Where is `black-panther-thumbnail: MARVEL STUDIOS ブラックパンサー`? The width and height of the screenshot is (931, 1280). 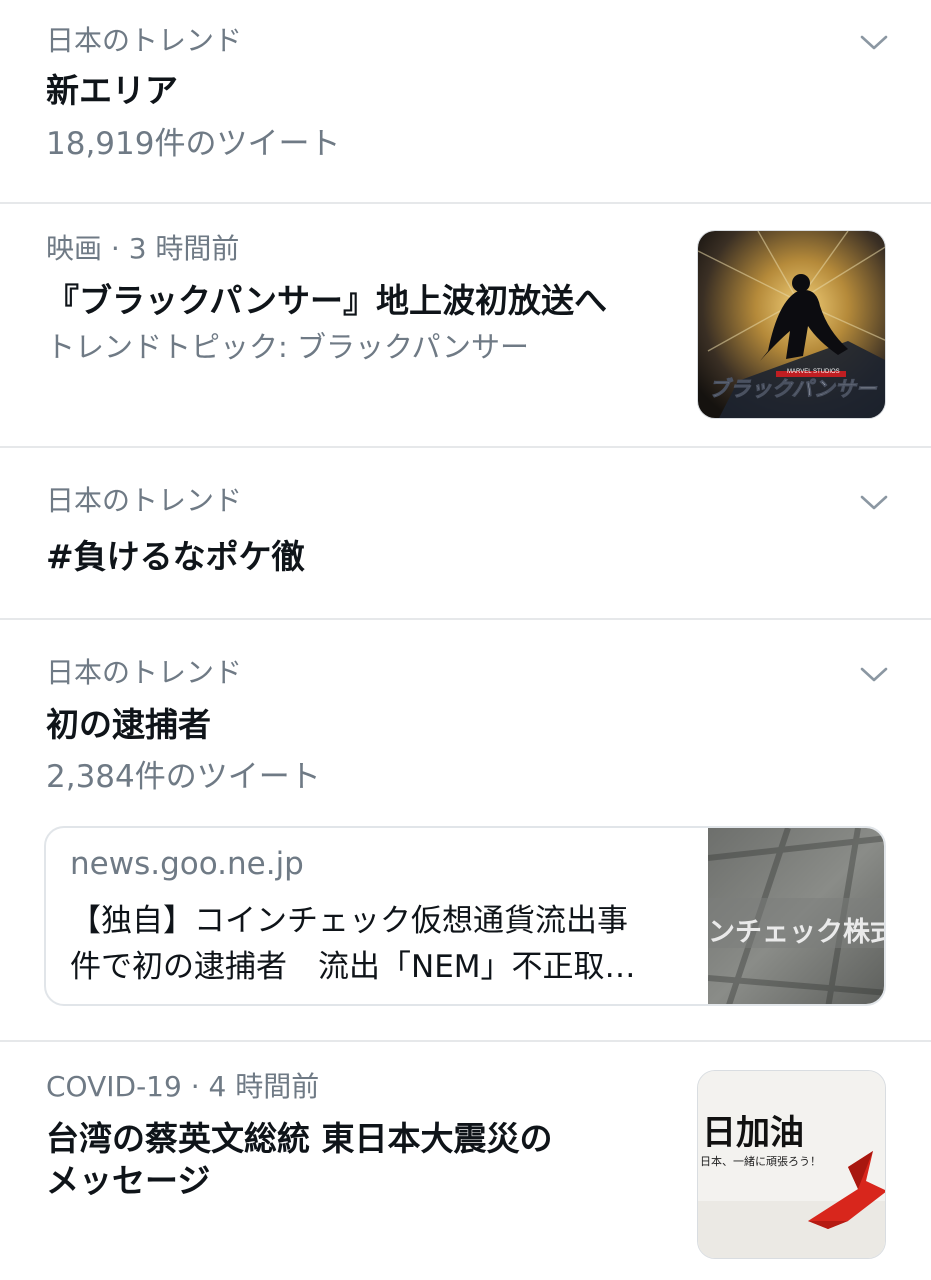
black-panther-thumbnail: MARVEL STUDIOS ブラックパンサー is located at coordinates (791, 324).